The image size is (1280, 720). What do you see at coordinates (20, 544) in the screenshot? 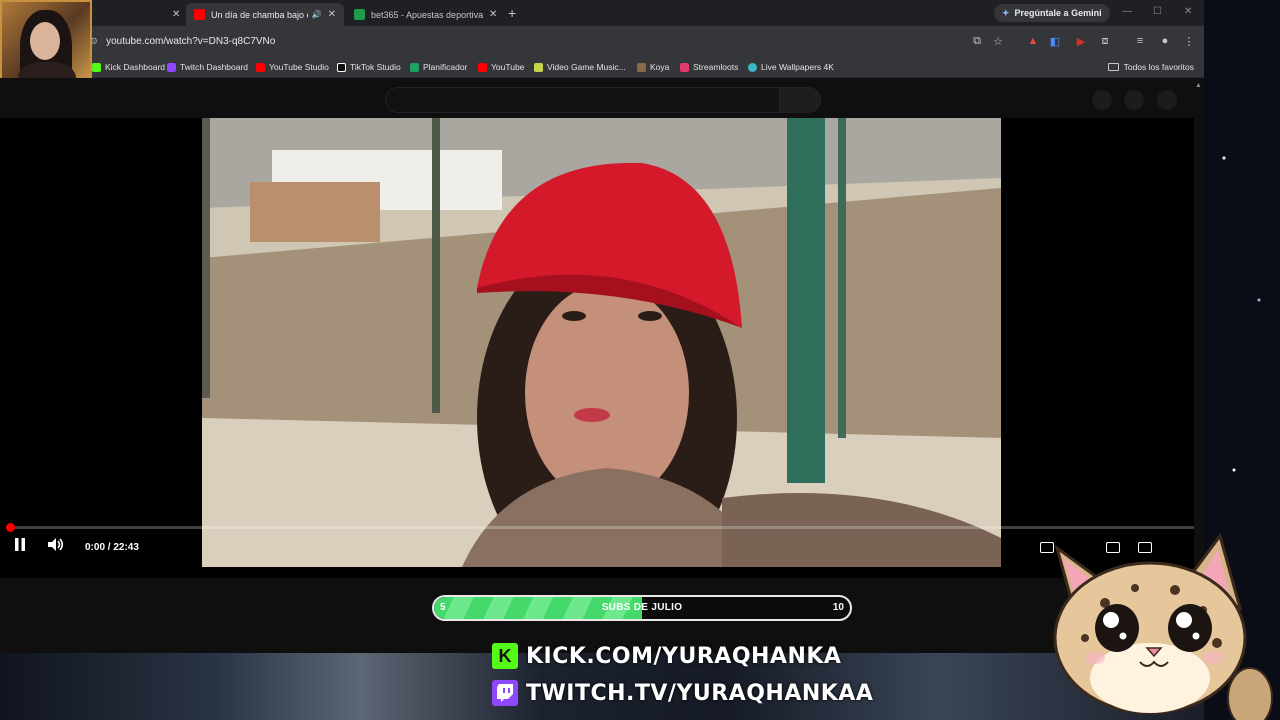
I see `pause-icon` at bounding box center [20, 544].